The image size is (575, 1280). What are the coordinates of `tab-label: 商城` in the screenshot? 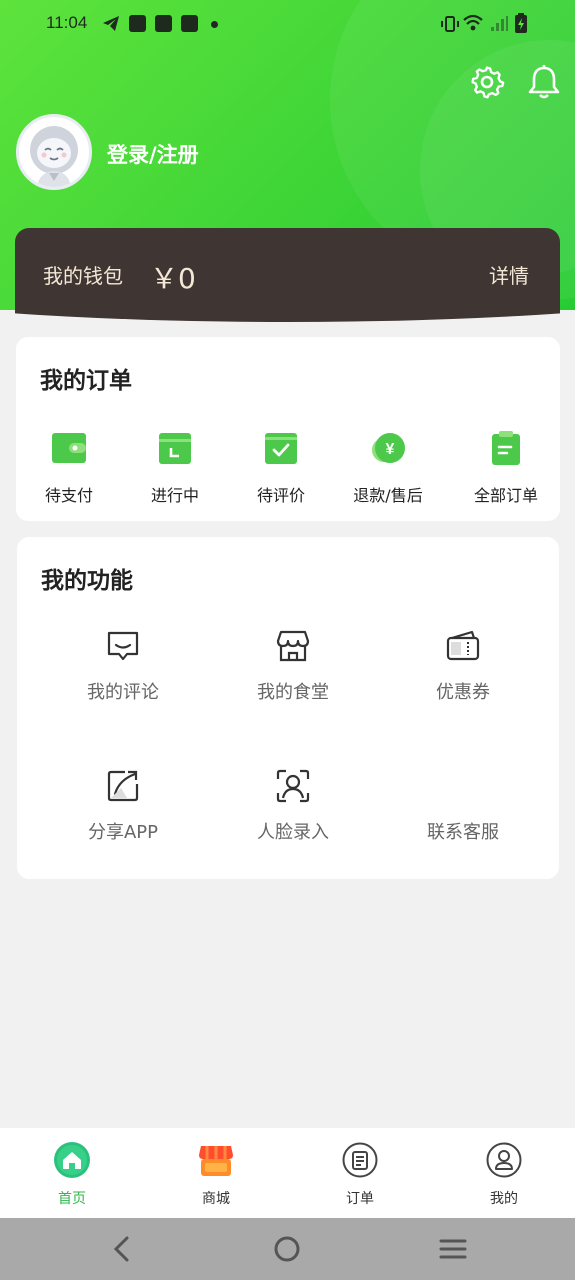 It's located at (216, 1199).